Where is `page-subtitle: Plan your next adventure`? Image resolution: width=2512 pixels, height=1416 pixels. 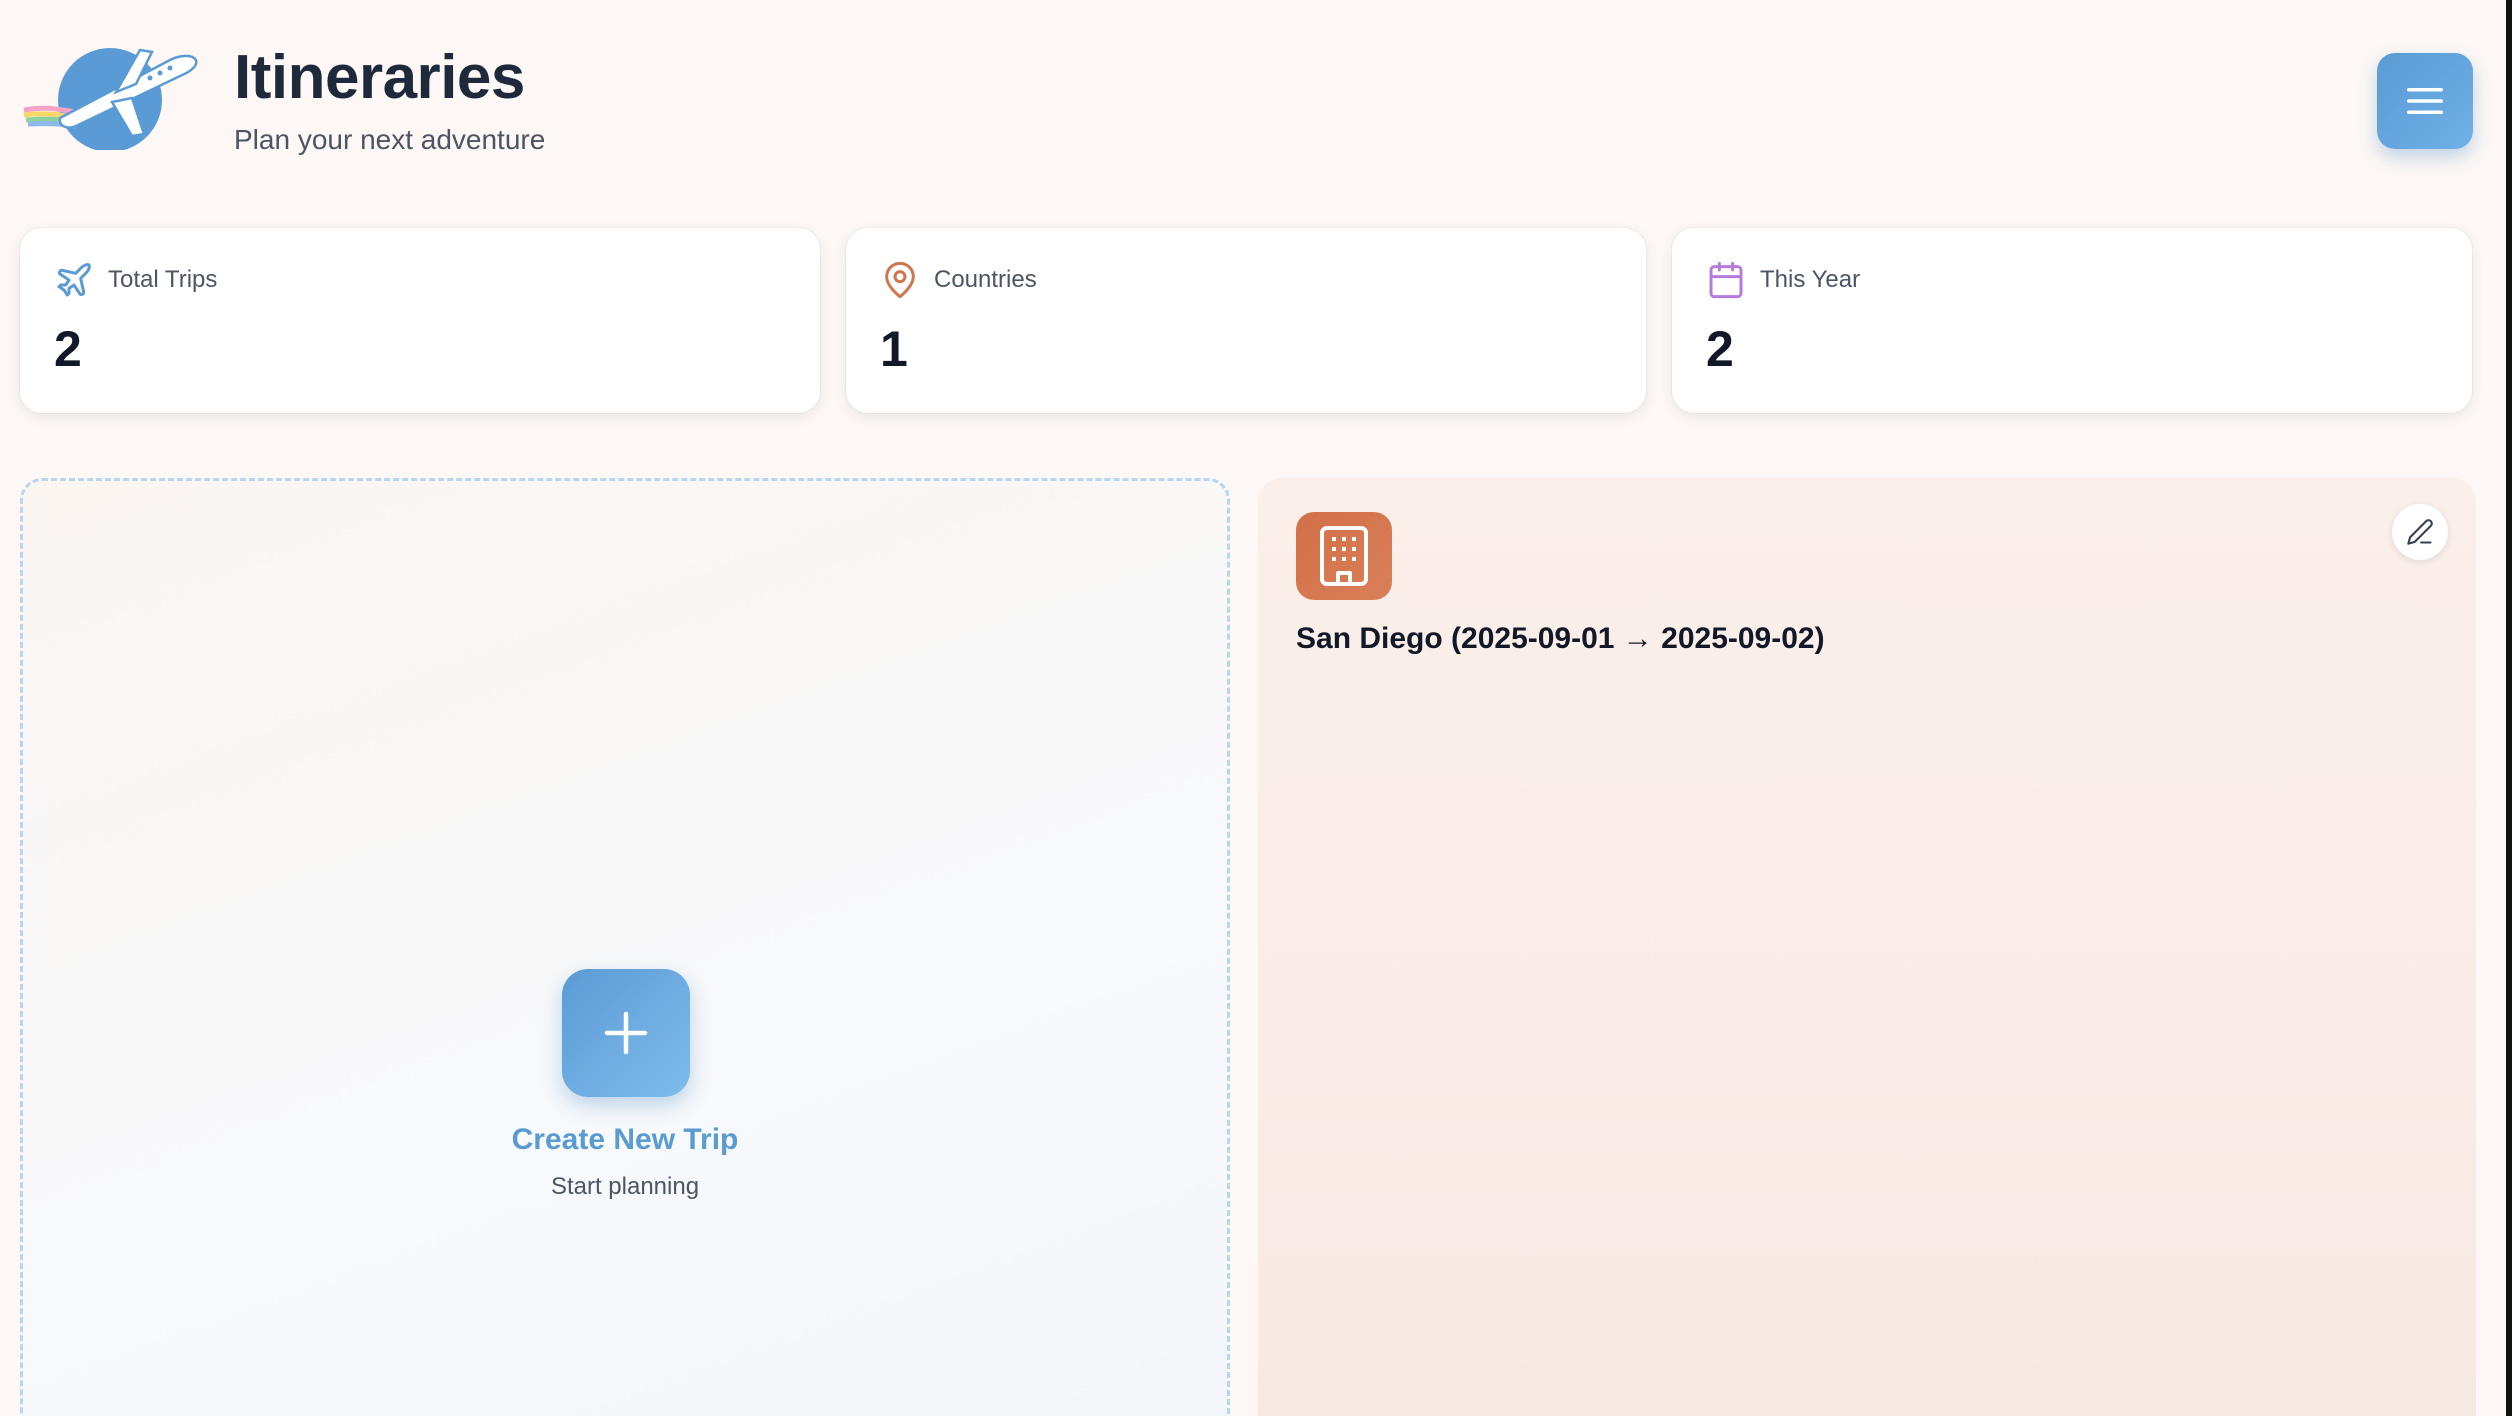
page-subtitle: Plan your next adventure is located at coordinates (390, 139).